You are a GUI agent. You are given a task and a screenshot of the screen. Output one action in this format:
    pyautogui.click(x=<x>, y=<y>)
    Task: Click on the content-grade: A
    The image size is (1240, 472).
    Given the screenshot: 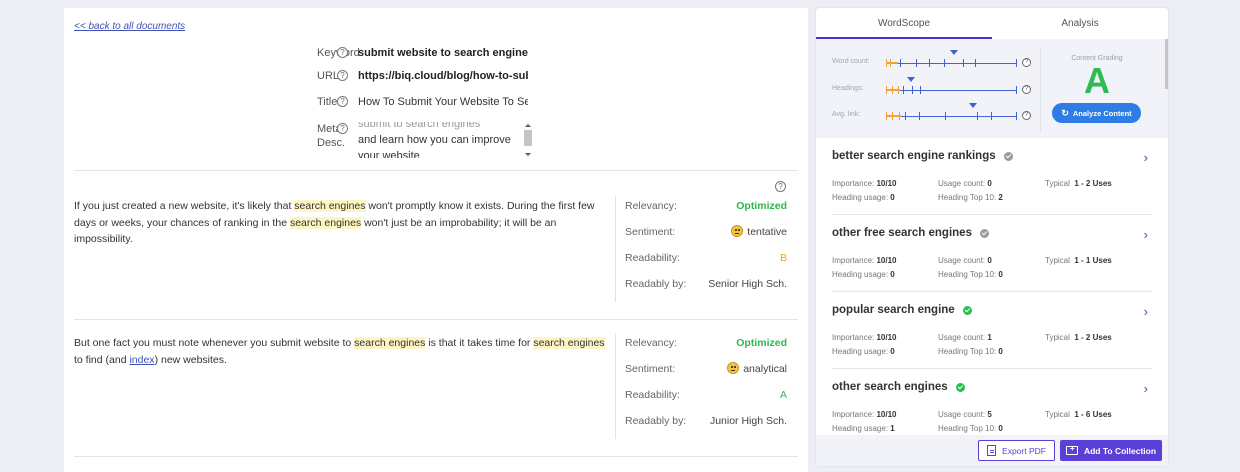 What is the action you would take?
    pyautogui.click(x=1097, y=80)
    